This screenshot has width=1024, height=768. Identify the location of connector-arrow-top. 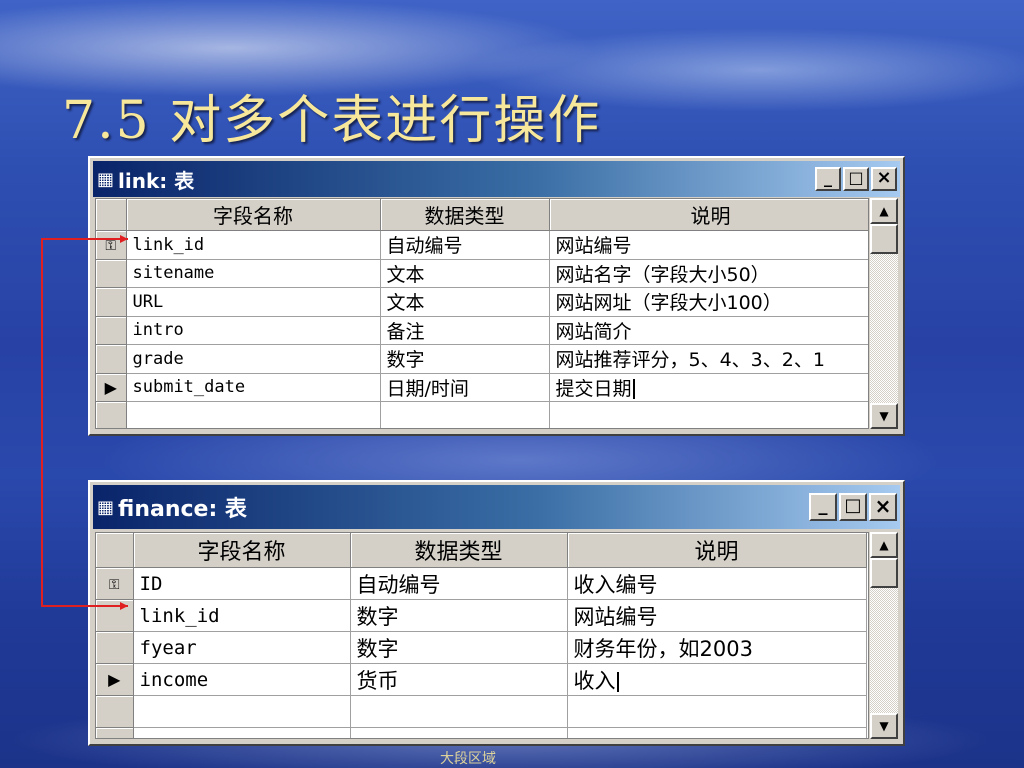
(124, 239).